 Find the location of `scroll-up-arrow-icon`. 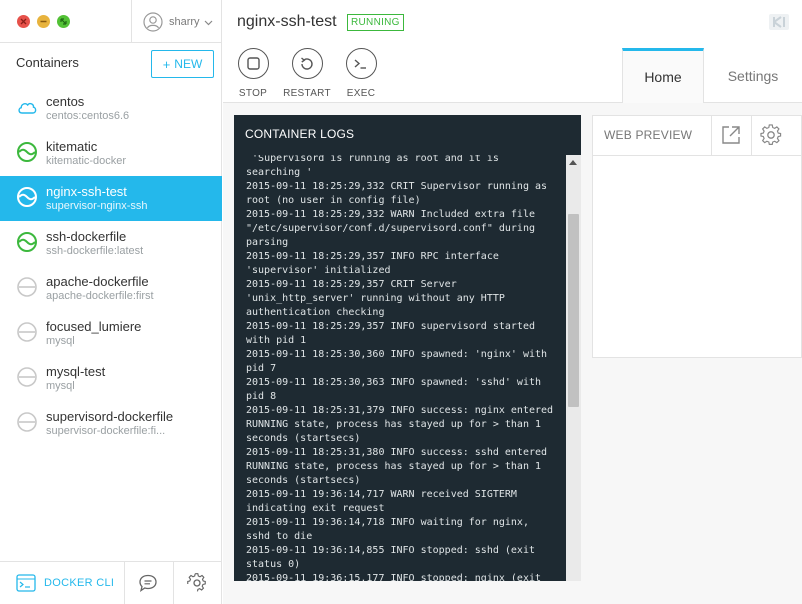

scroll-up-arrow-icon is located at coordinates (573, 162).